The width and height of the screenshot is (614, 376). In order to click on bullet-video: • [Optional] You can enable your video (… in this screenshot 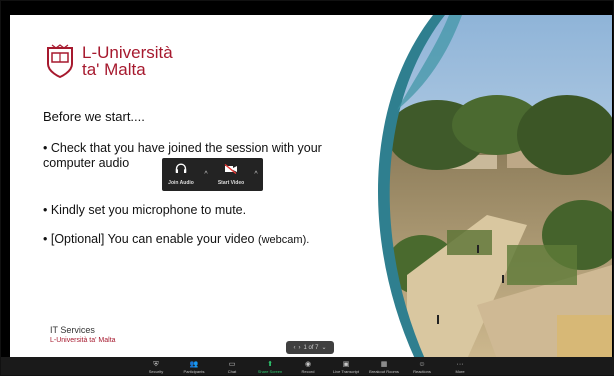, I will do `click(176, 240)`.